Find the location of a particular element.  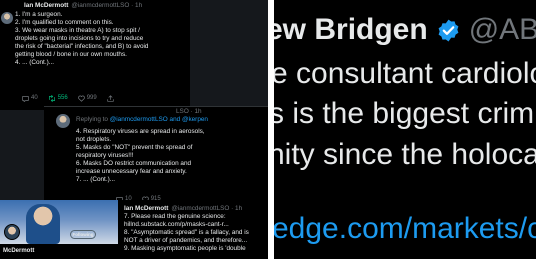

replying-to: Replying to @ianmcdermottLSO and @kerpen is located at coordinates (171, 120).